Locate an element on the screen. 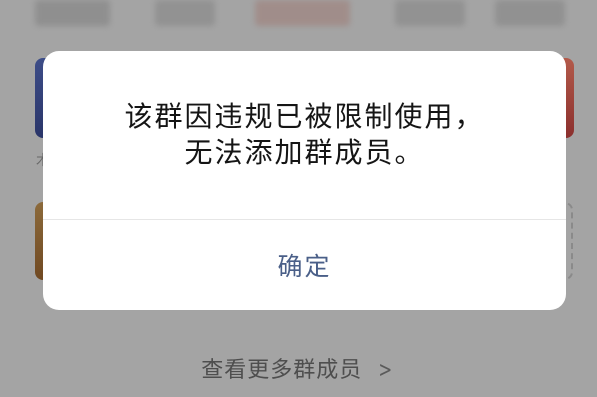 The width and height of the screenshot is (597, 397). dialog-message: 该群因违规已被限制使用，无法添加群成员。 is located at coordinates (304, 134).